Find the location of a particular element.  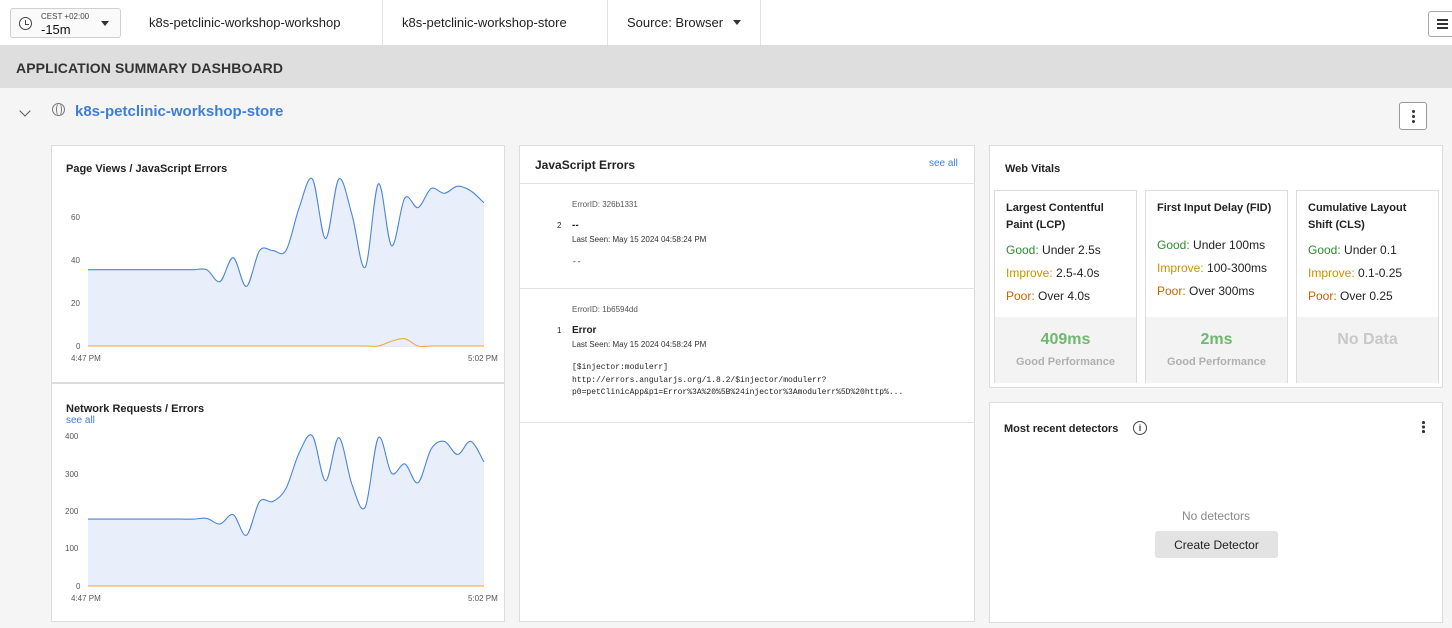

time-range-value: -15m is located at coordinates (56, 29).